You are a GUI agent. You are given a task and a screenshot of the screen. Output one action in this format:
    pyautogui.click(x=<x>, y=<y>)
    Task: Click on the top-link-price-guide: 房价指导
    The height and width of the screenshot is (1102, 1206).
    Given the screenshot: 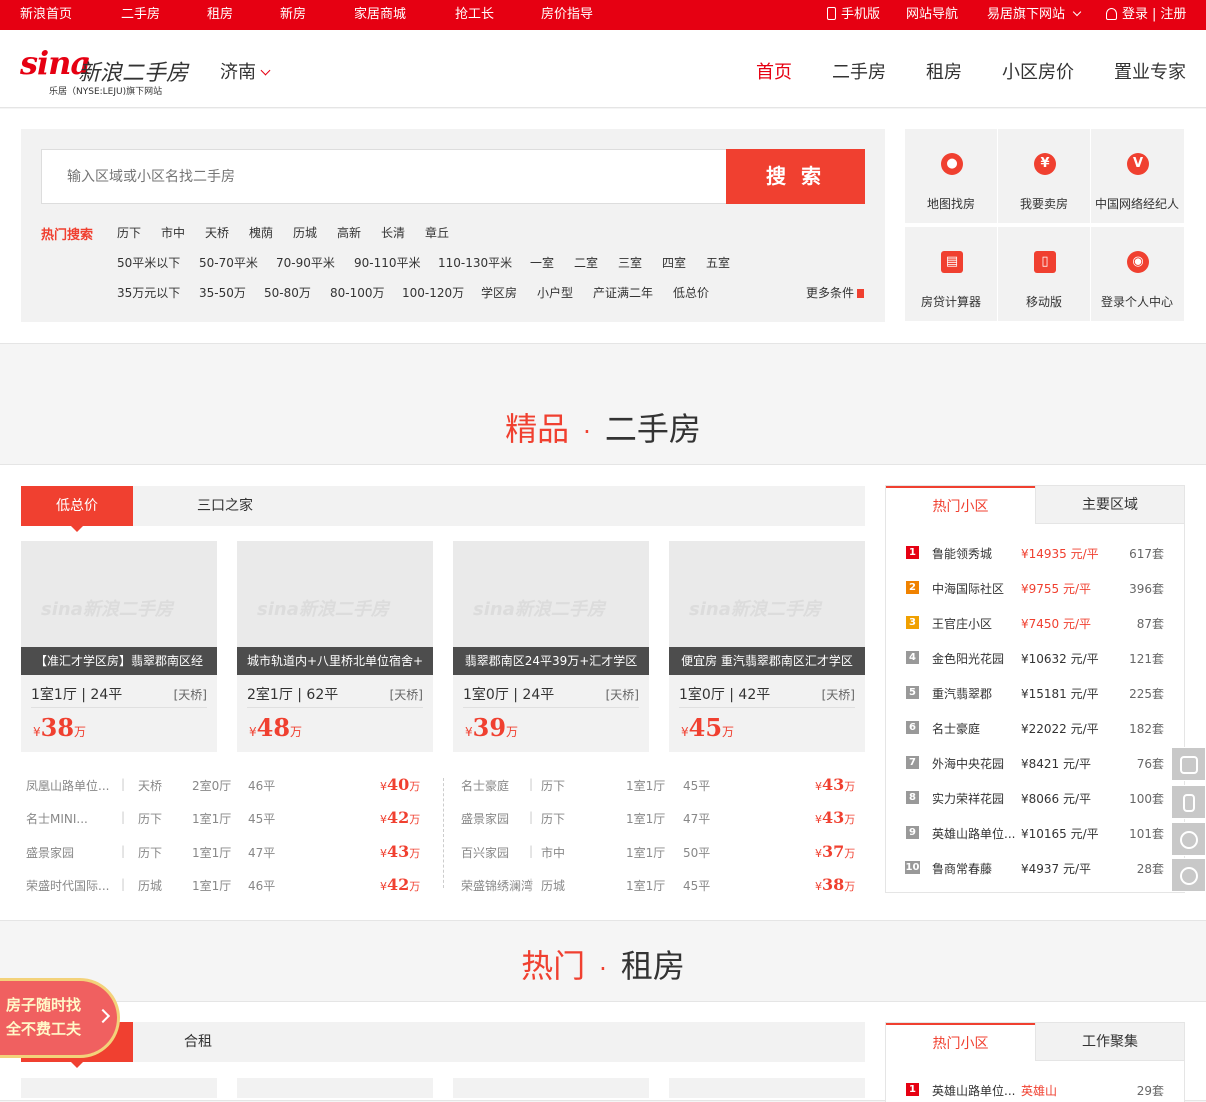 What is the action you would take?
    pyautogui.click(x=567, y=15)
    